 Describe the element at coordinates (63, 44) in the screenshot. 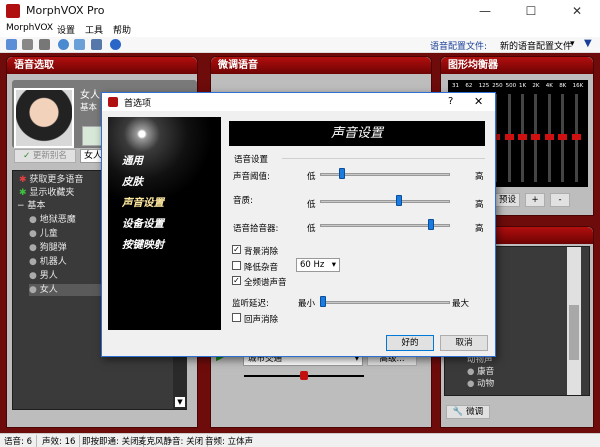

I see `refresh-icon` at that location.